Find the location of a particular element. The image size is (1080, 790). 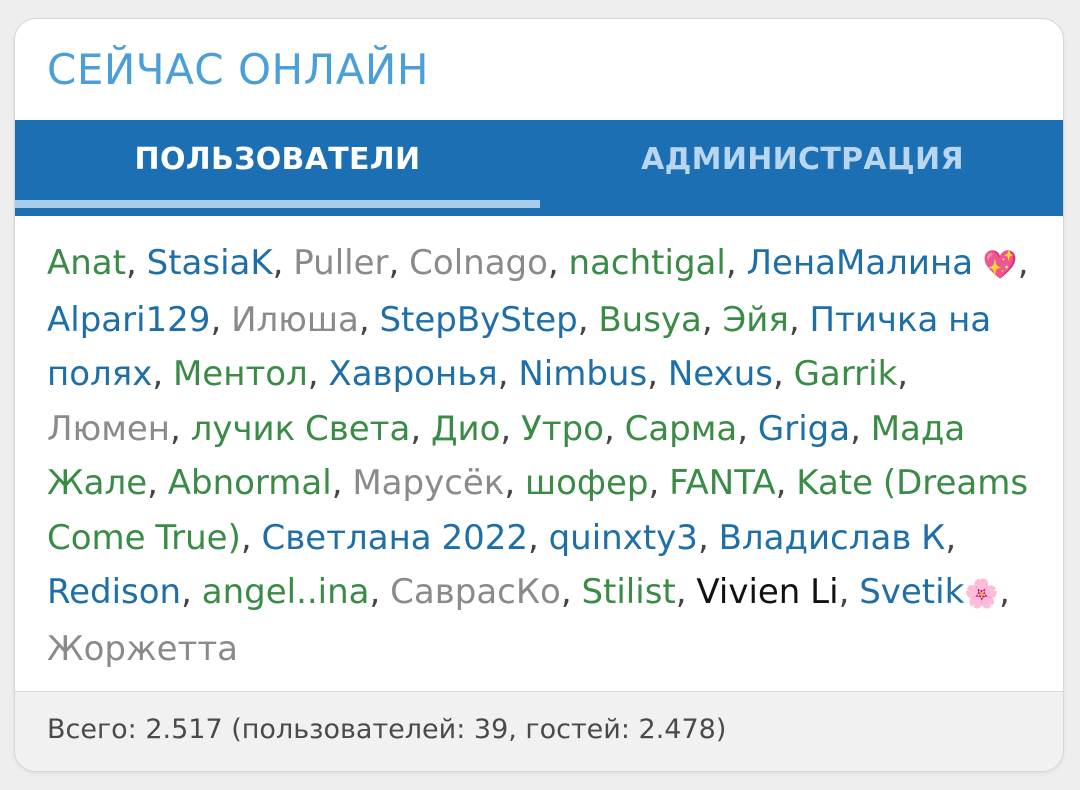

tab-administration: АДМИНИСТРАЦИЯ is located at coordinates (801, 168).